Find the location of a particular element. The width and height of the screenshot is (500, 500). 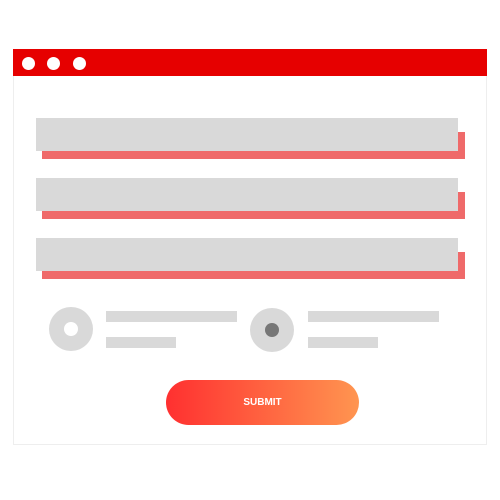

submit-button: SUBMIT is located at coordinates (262, 402).